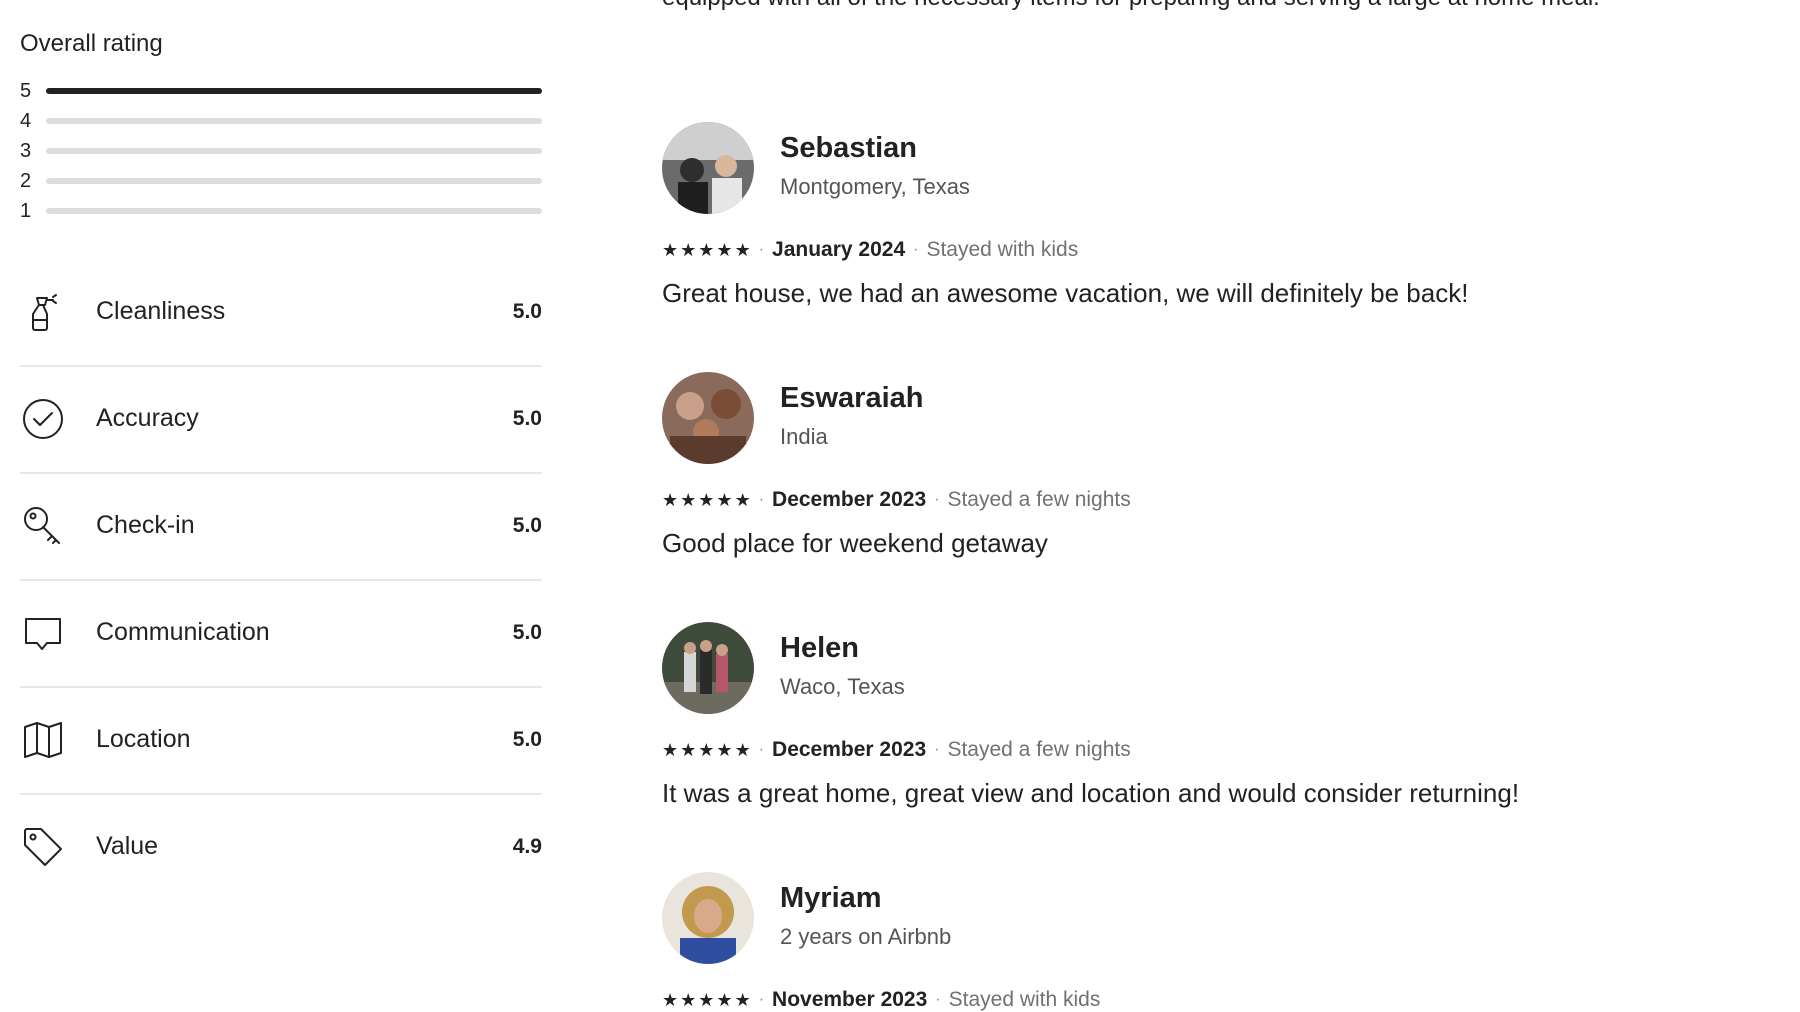  I want to click on rating-bar-3: 3, so click(281, 151).